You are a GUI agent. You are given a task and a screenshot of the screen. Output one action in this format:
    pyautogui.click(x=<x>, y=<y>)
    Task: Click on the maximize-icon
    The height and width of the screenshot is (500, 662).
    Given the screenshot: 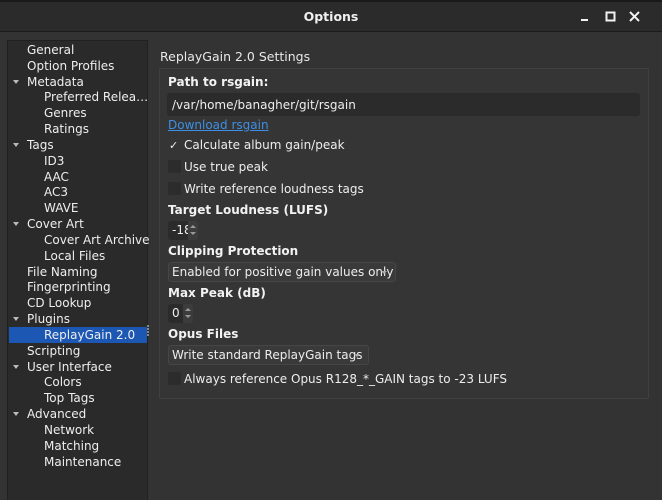 What is the action you would take?
    pyautogui.click(x=610, y=16)
    